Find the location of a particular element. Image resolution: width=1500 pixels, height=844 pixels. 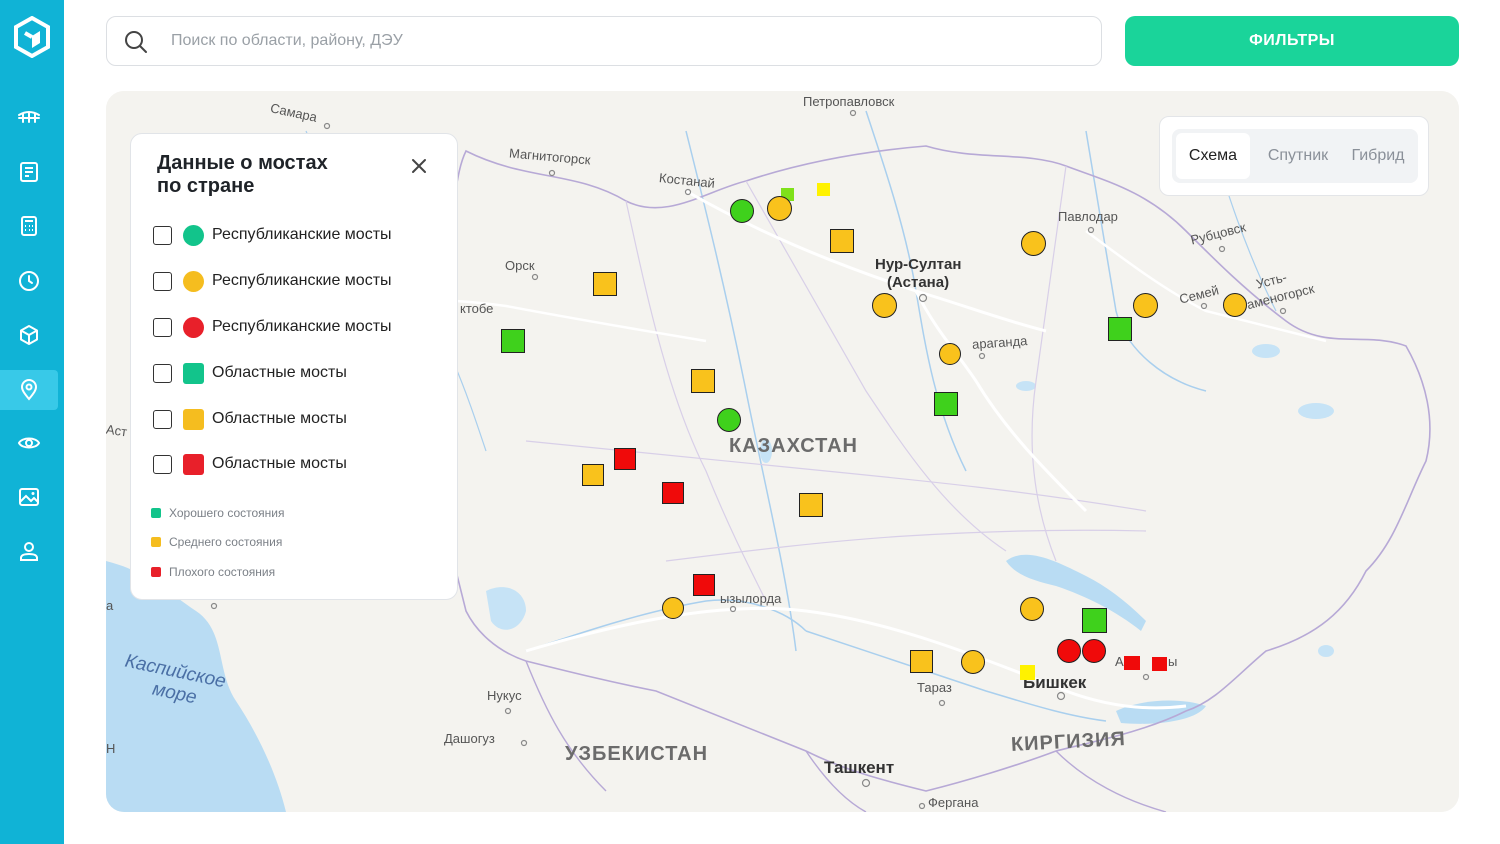

map-label-edge-a: а is located at coordinates (110, 605).